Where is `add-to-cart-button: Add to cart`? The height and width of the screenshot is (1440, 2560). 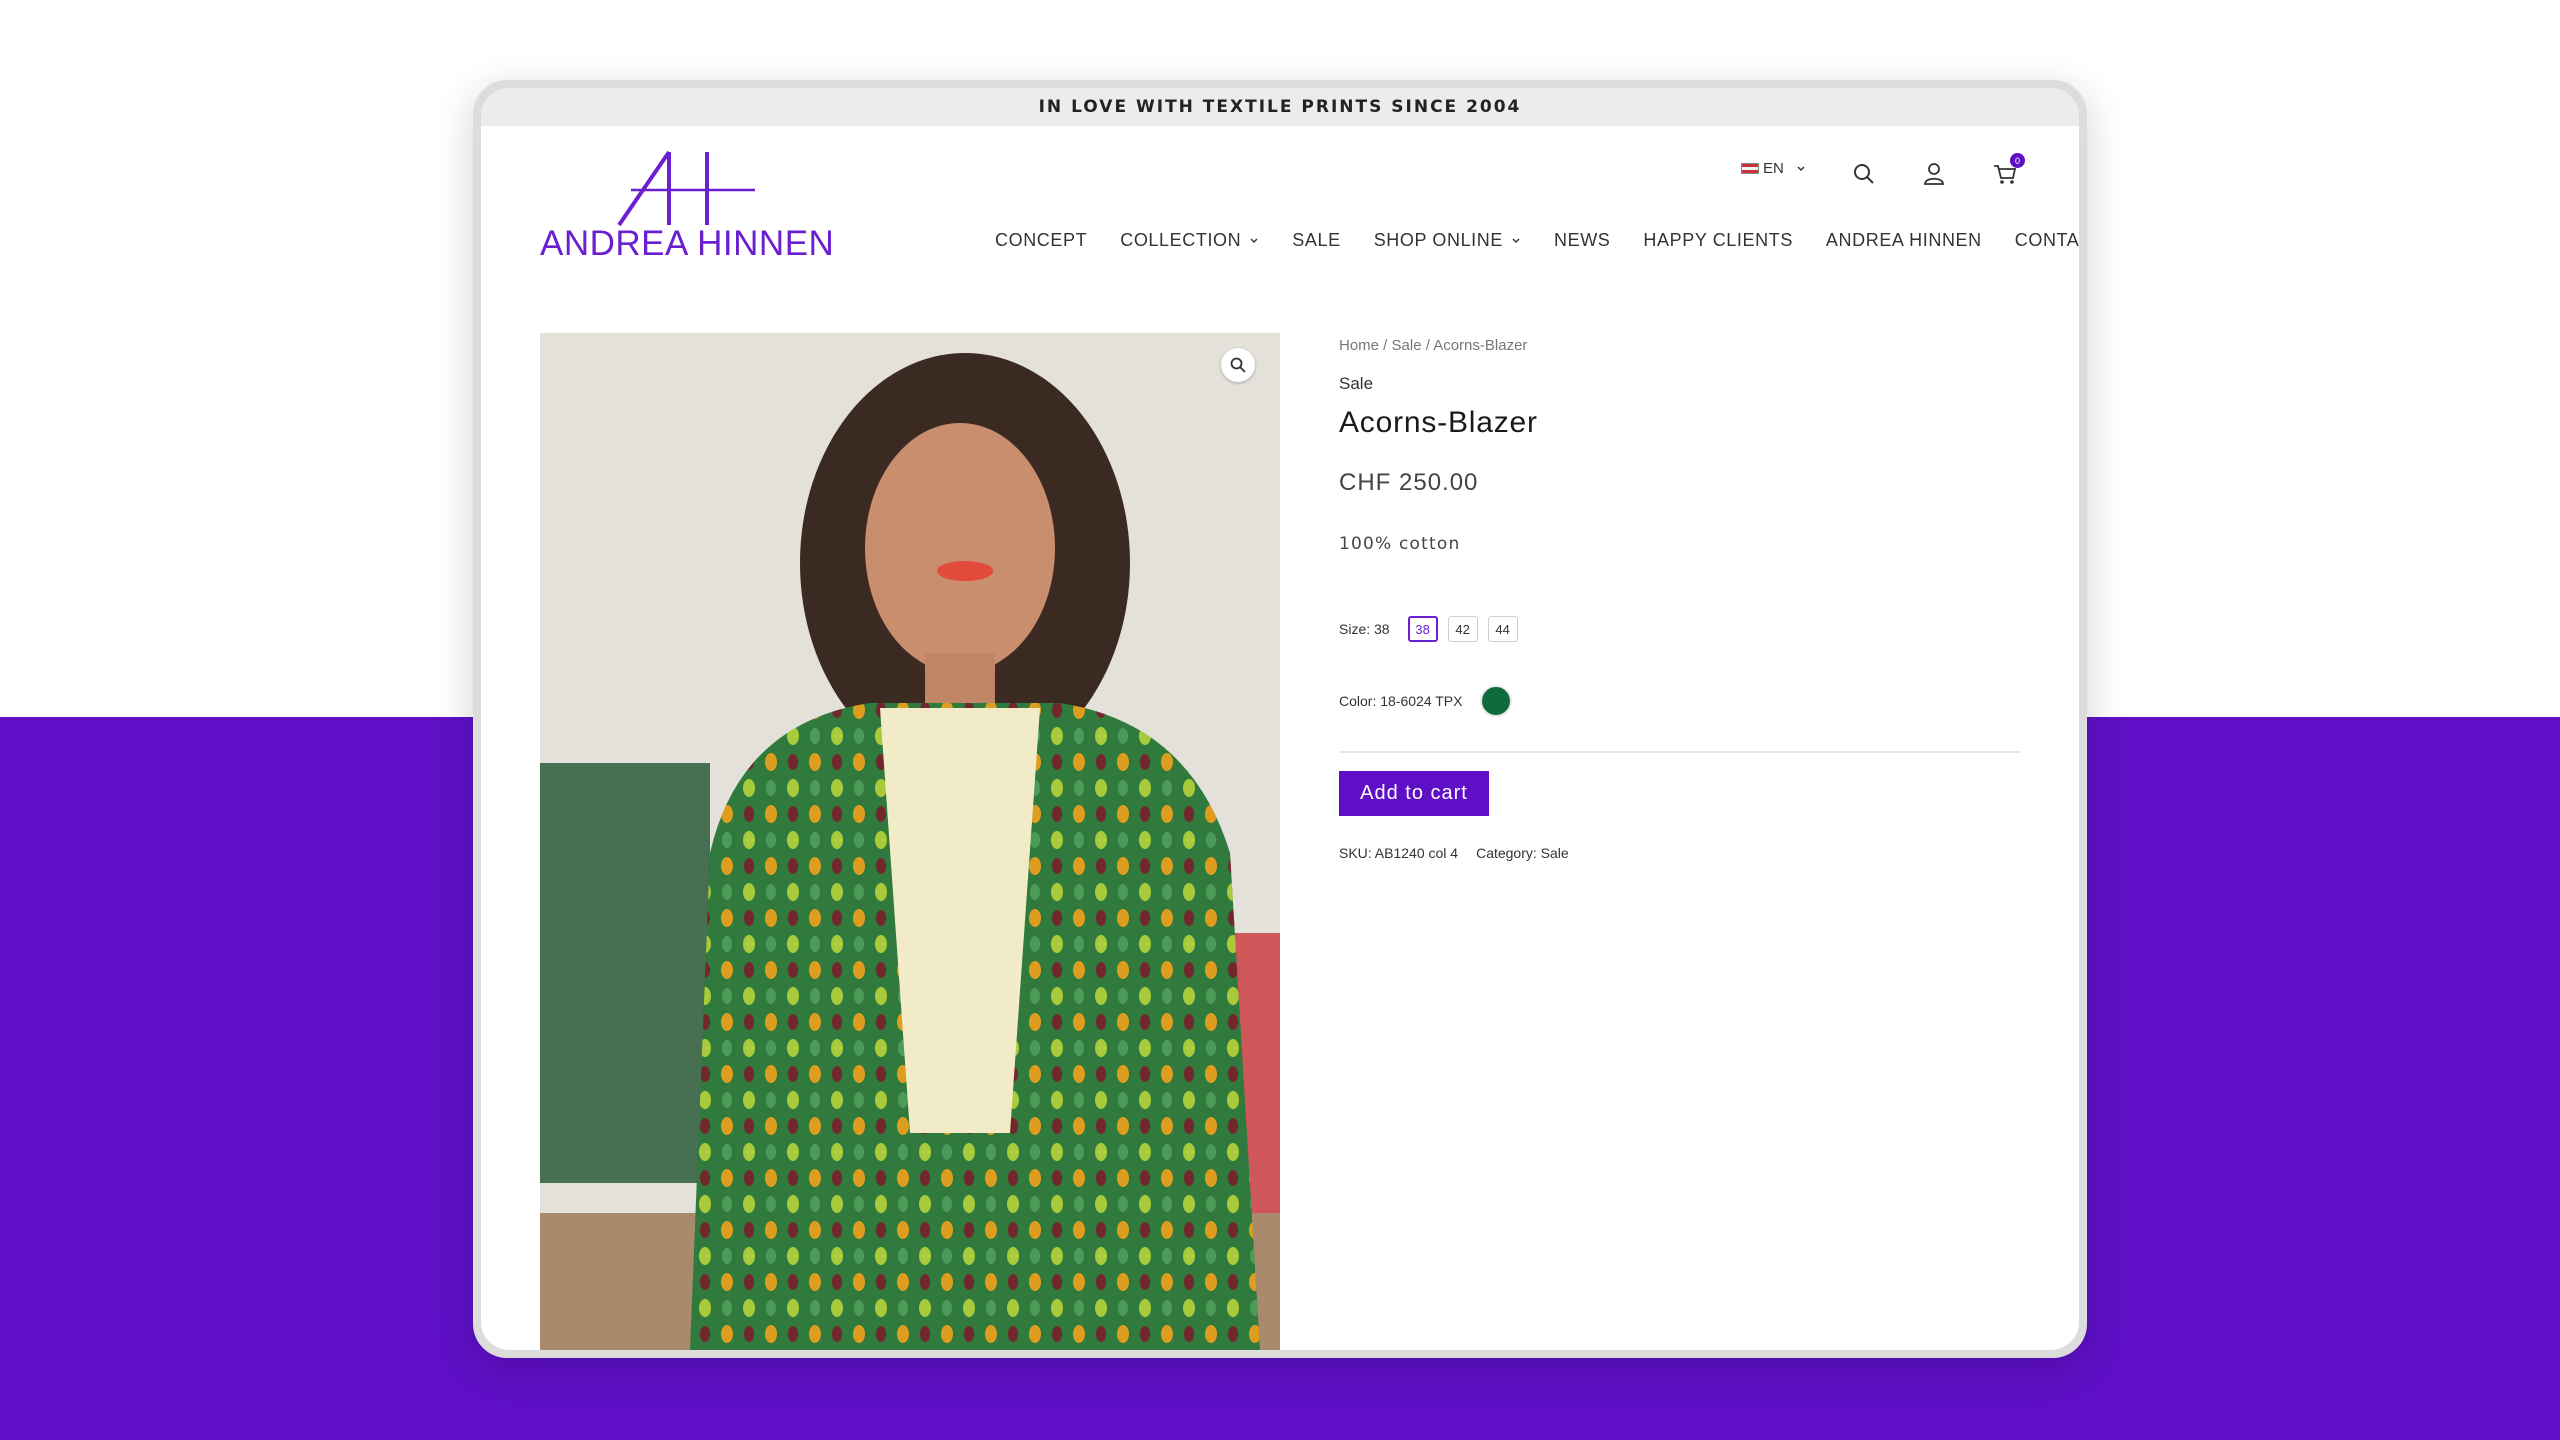
add-to-cart-button: Add to cart is located at coordinates (1414, 793).